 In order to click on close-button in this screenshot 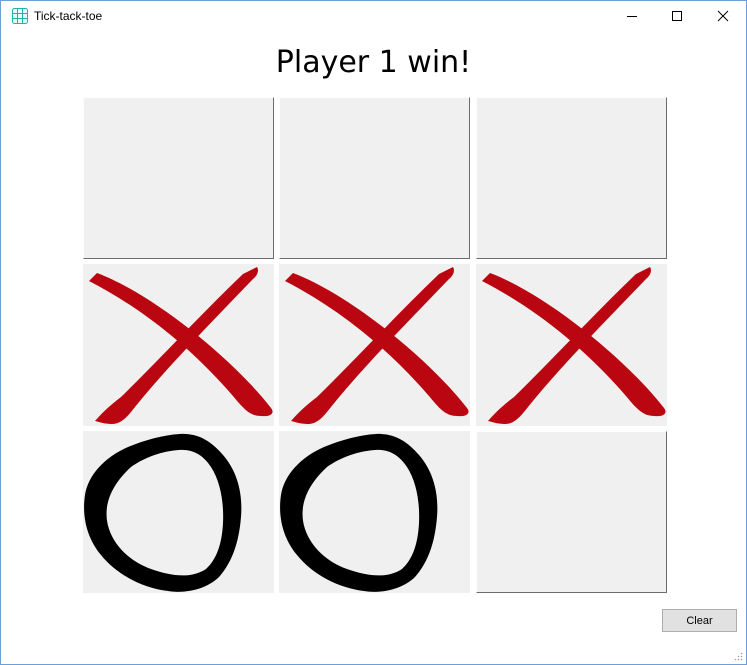, I will do `click(723, 16)`.